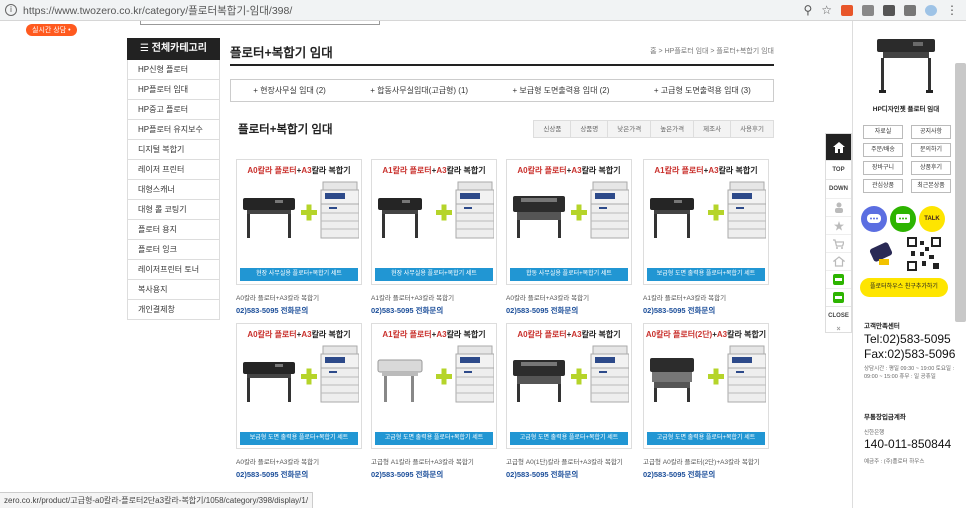 The height and width of the screenshot is (508, 966). What do you see at coordinates (173, 70) in the screenshot?
I see `sidebar-item: HP신형 플로터` at bounding box center [173, 70].